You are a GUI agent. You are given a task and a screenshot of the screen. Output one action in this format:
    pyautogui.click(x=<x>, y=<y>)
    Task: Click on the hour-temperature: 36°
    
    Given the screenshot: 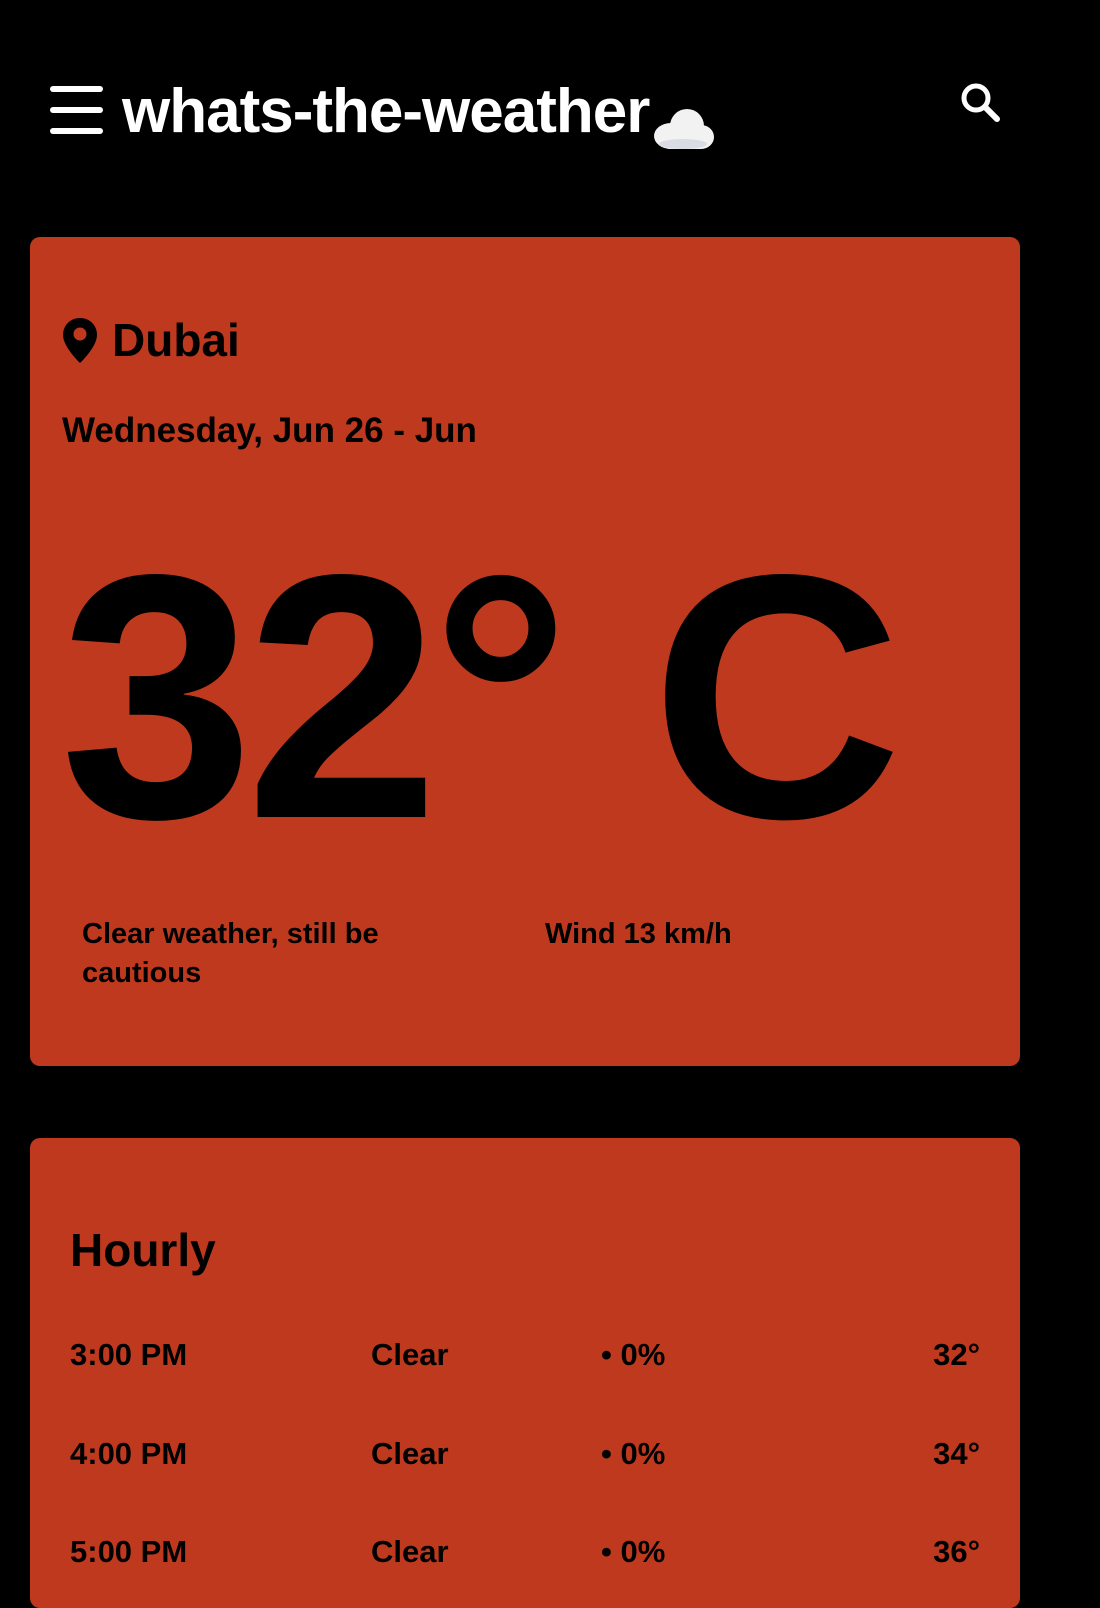 What is the action you would take?
    pyautogui.click(x=956, y=1551)
    